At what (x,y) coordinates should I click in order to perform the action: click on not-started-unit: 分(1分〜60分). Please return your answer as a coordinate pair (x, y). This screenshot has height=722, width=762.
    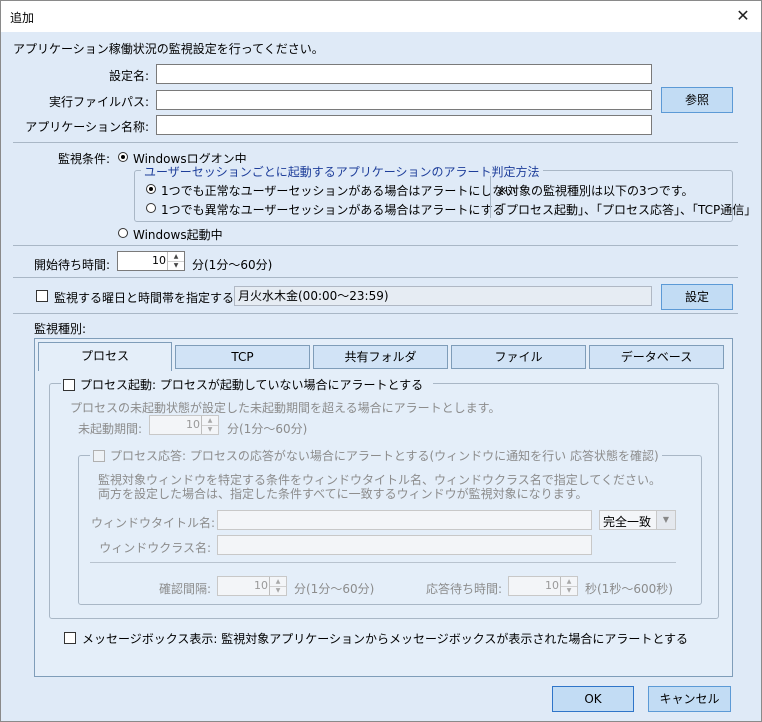
    Looking at the image, I should click on (267, 429).